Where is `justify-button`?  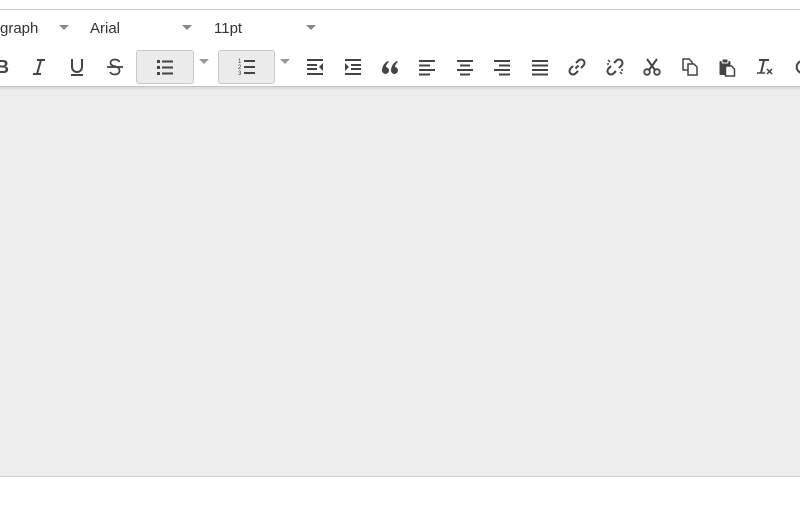 justify-button is located at coordinates (540, 67).